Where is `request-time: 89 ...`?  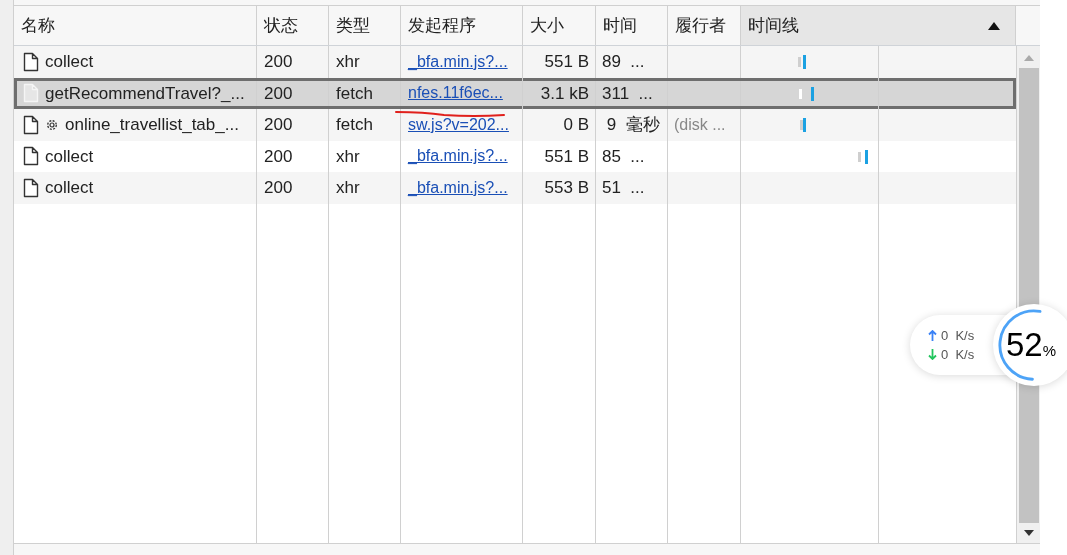 request-time: 89 ... is located at coordinates (623, 62).